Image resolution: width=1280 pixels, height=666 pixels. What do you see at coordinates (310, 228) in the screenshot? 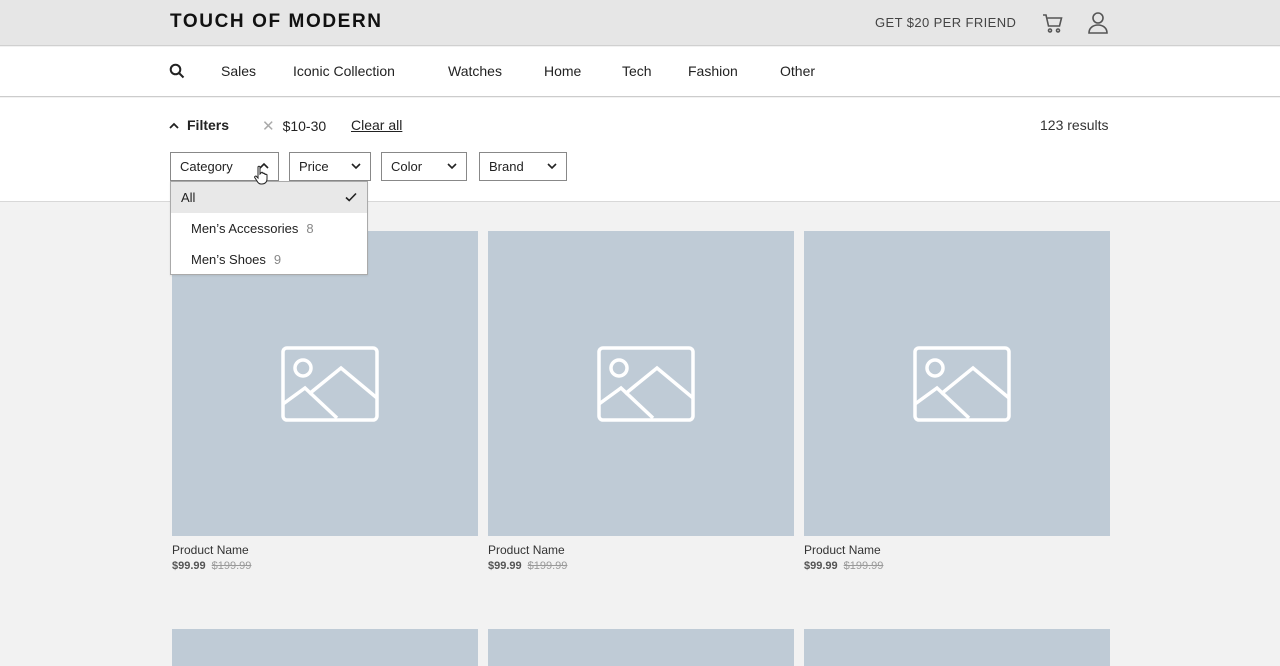
I see `category-option-count: 8` at bounding box center [310, 228].